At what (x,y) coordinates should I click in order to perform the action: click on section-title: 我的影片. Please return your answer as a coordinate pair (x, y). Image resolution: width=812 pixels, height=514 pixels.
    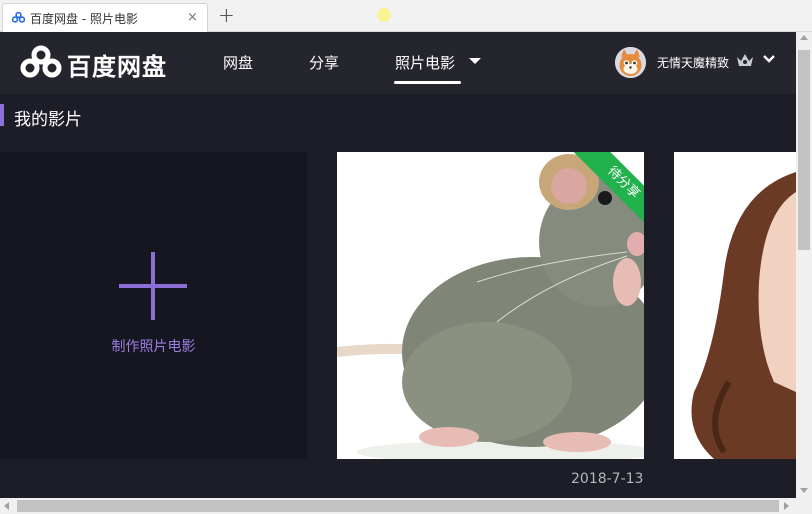
    Looking at the image, I should click on (48, 120).